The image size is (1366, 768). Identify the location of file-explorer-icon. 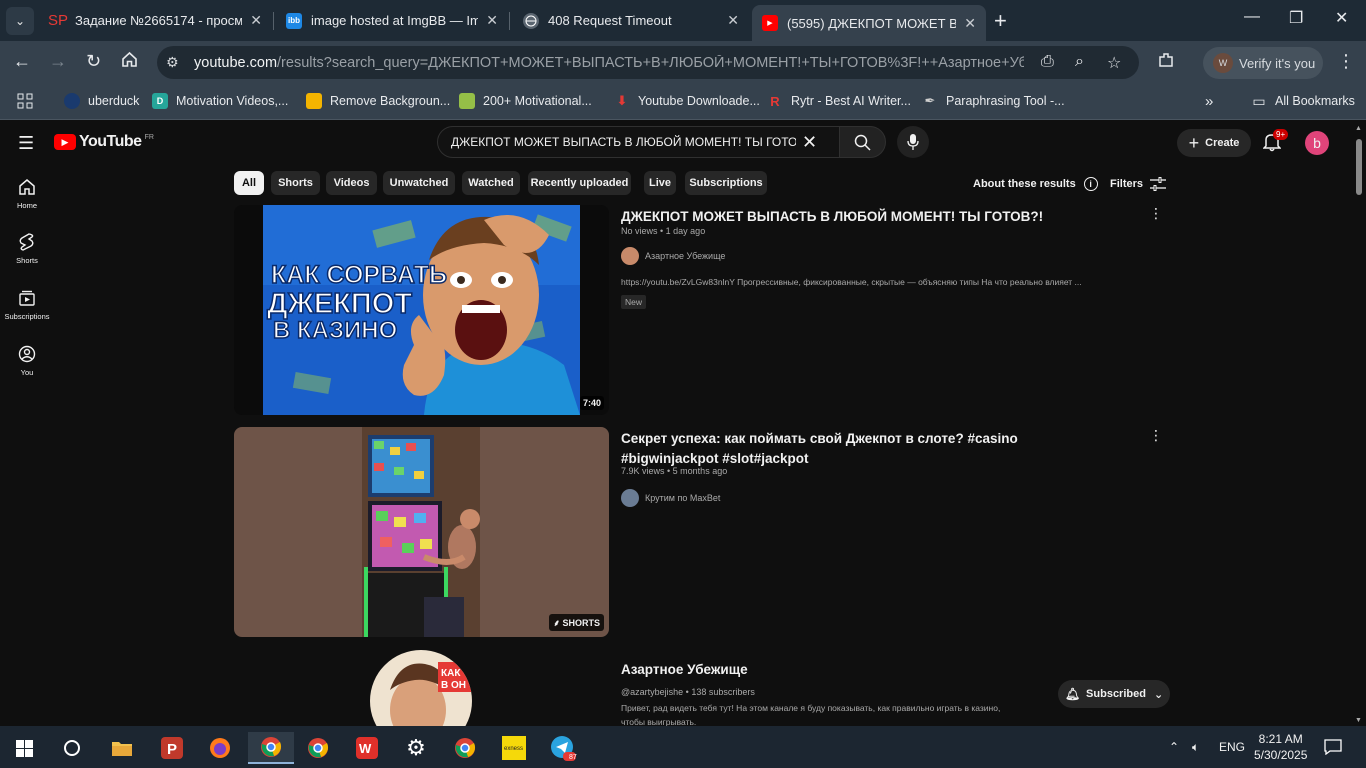
(122, 748).